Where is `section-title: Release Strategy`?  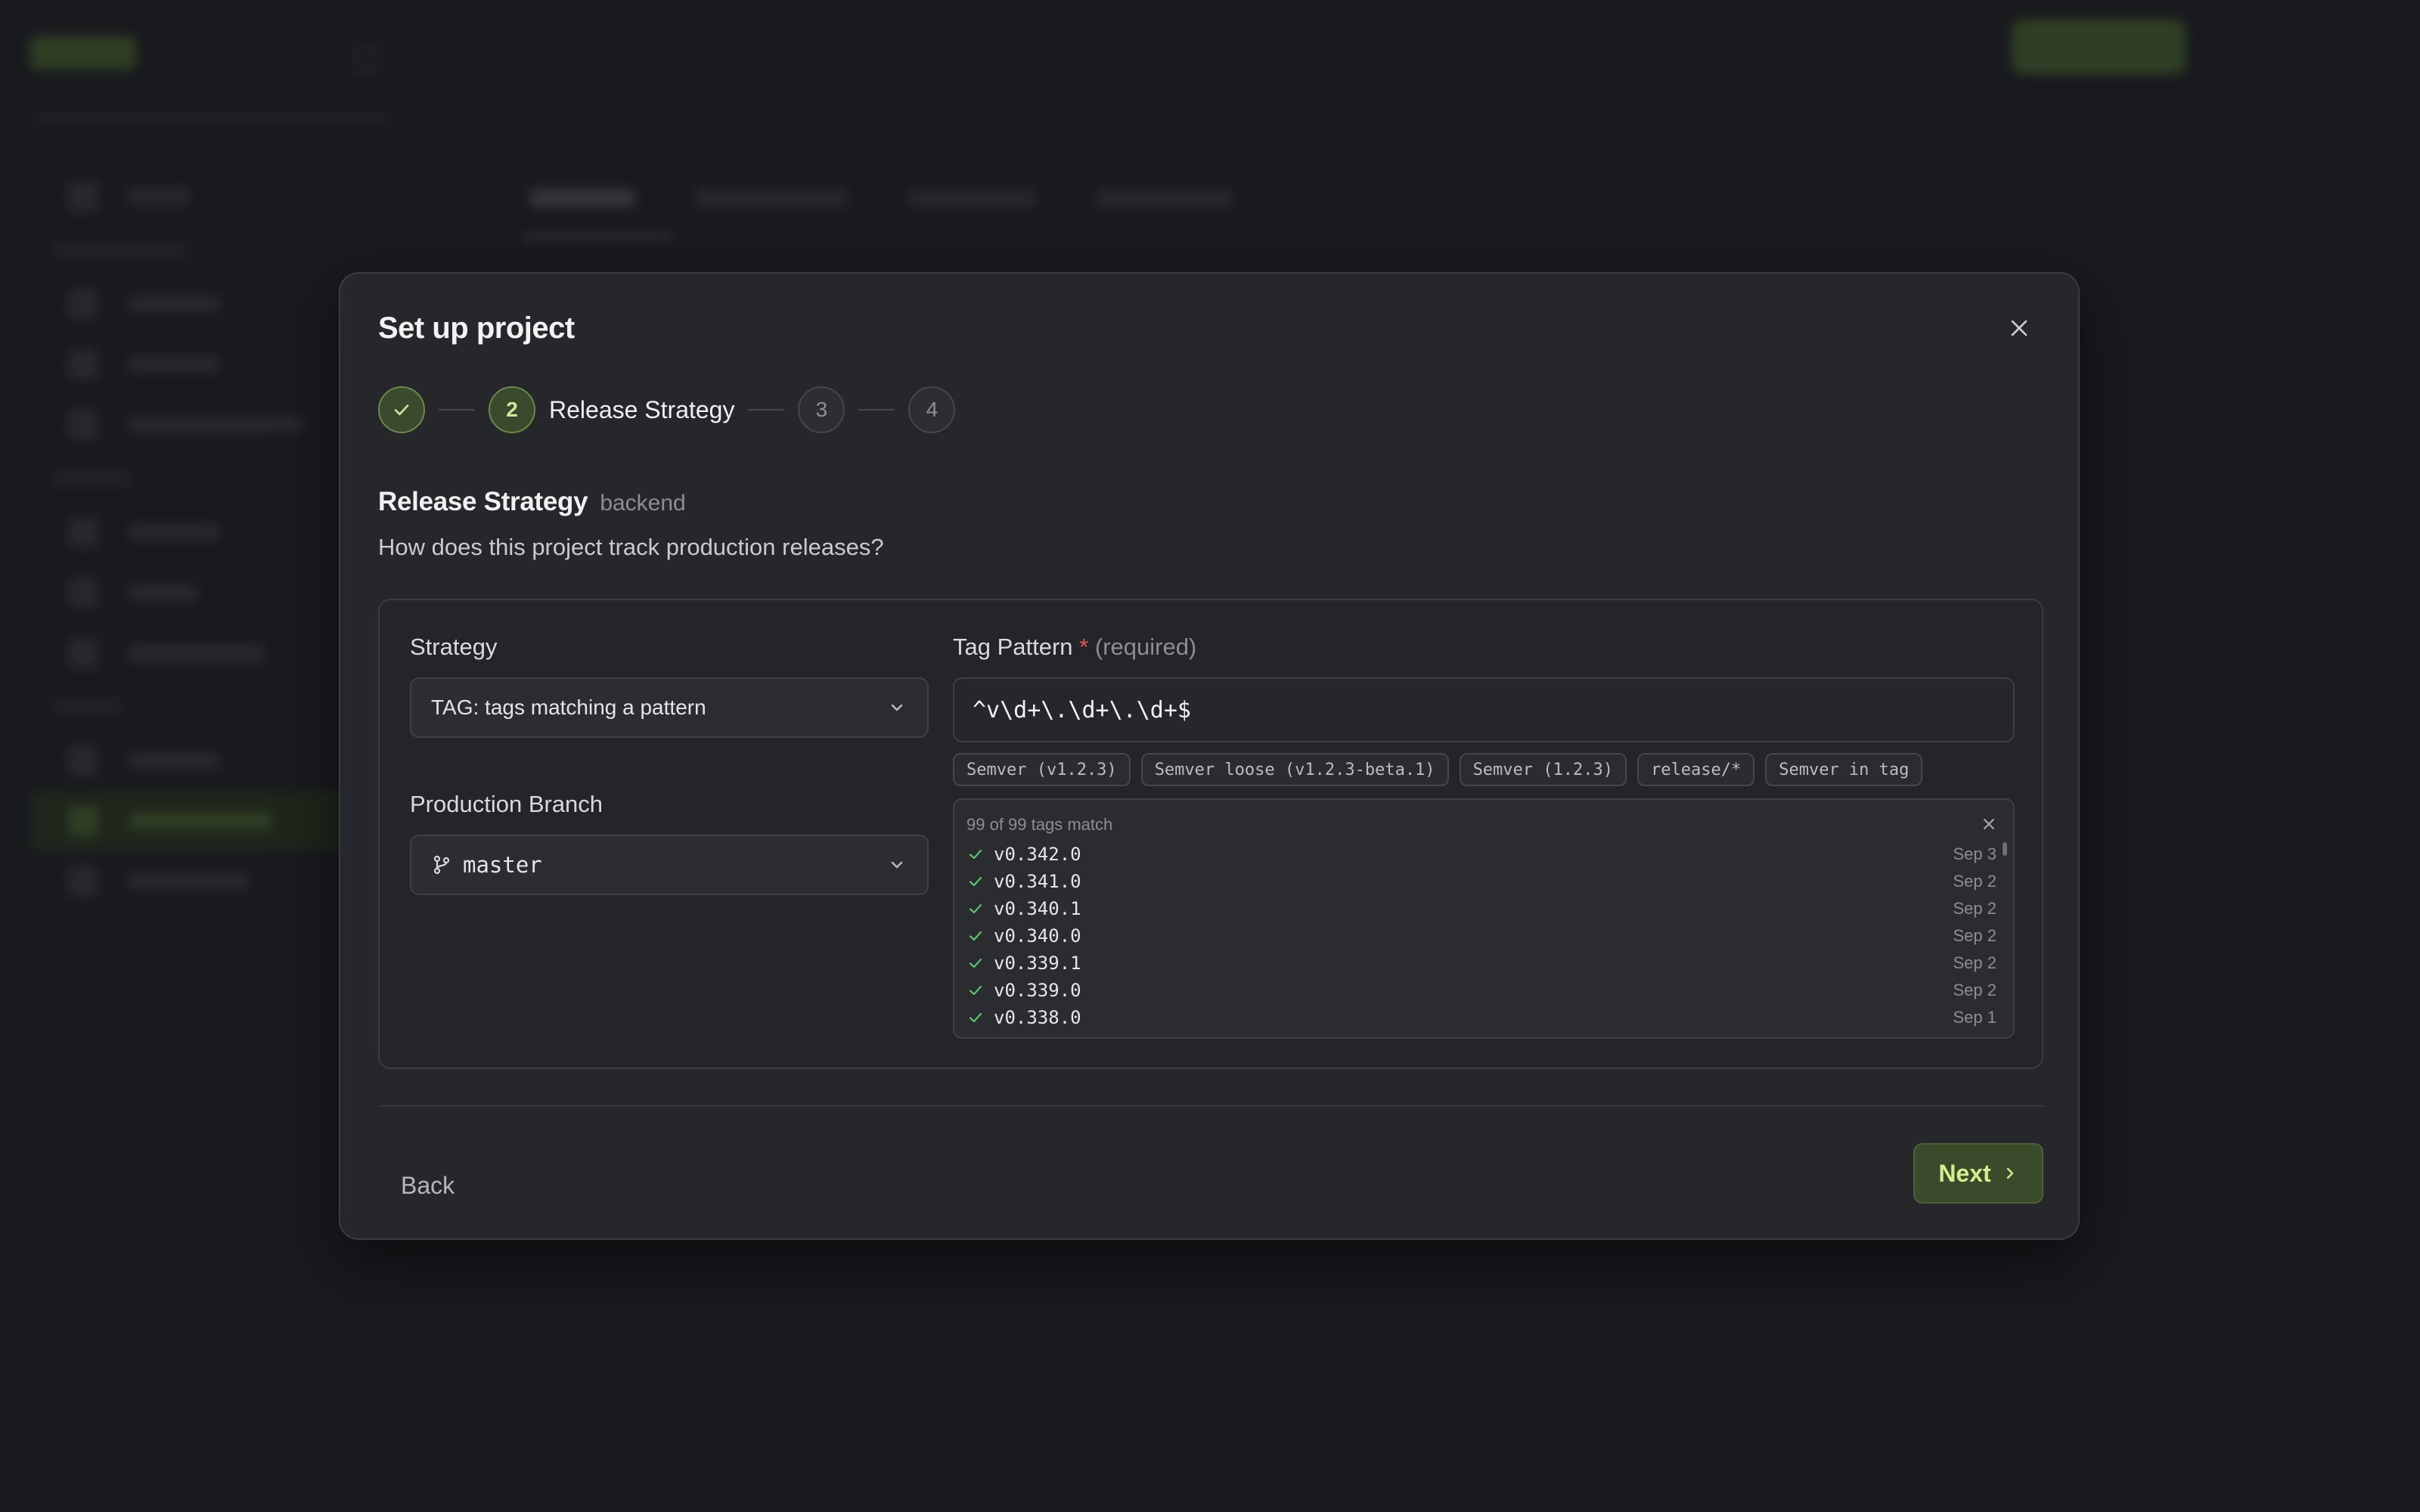 section-title: Release Strategy is located at coordinates (483, 501).